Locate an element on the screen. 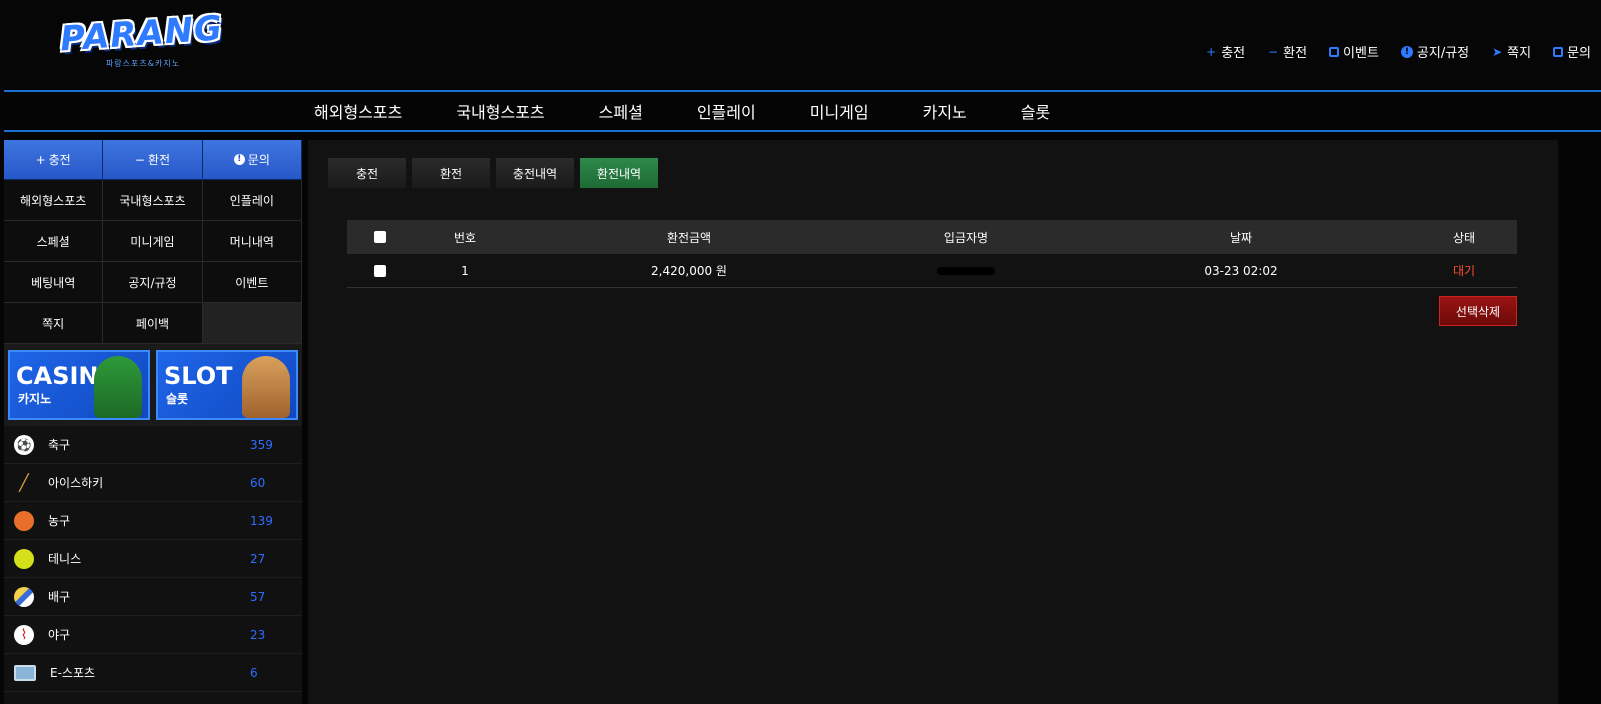  top-link-exchange: − 환전 is located at coordinates (1287, 52).